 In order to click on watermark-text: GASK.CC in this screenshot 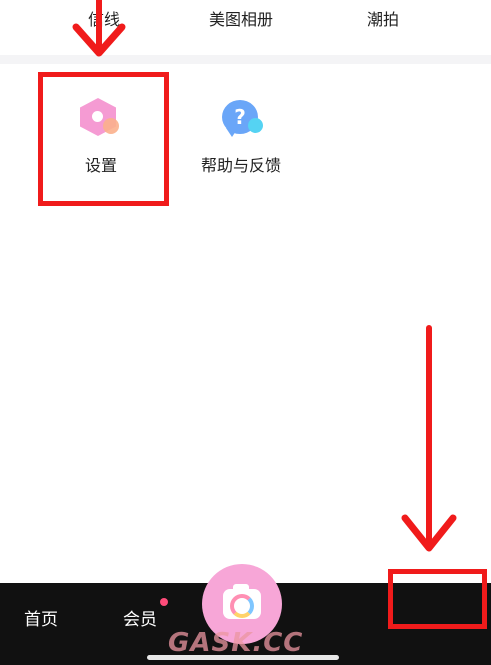, I will do `click(236, 643)`.